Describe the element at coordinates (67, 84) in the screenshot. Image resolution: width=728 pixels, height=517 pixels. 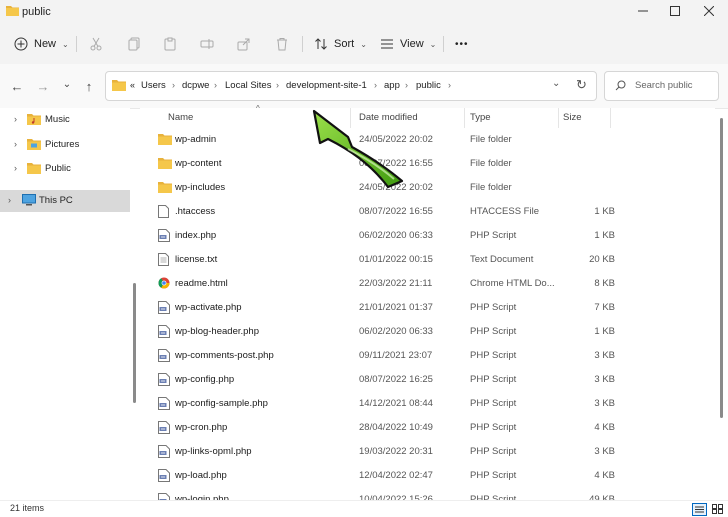
I see `recent-locations-button: ⌄` at that location.